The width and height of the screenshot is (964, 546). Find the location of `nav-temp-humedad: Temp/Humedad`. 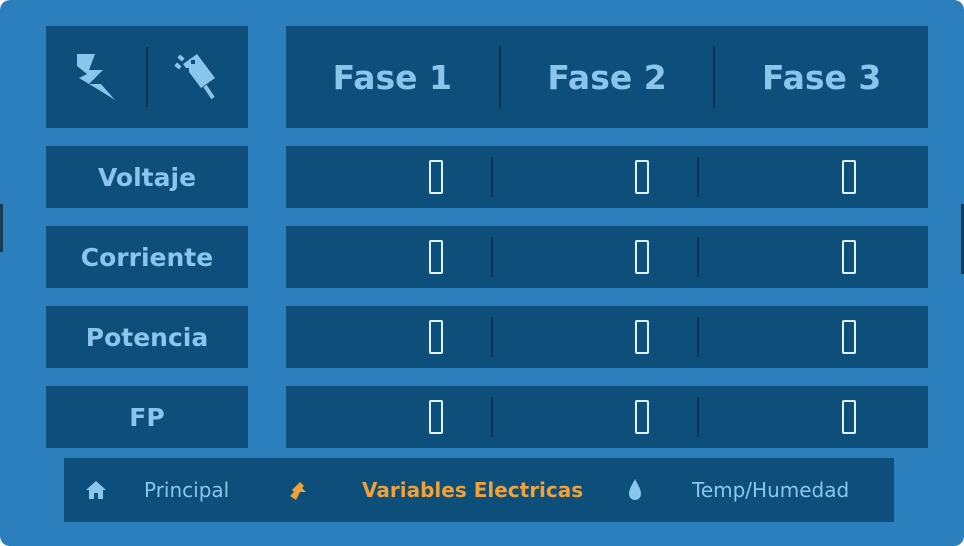

nav-temp-humedad: Temp/Humedad is located at coordinates (737, 490).